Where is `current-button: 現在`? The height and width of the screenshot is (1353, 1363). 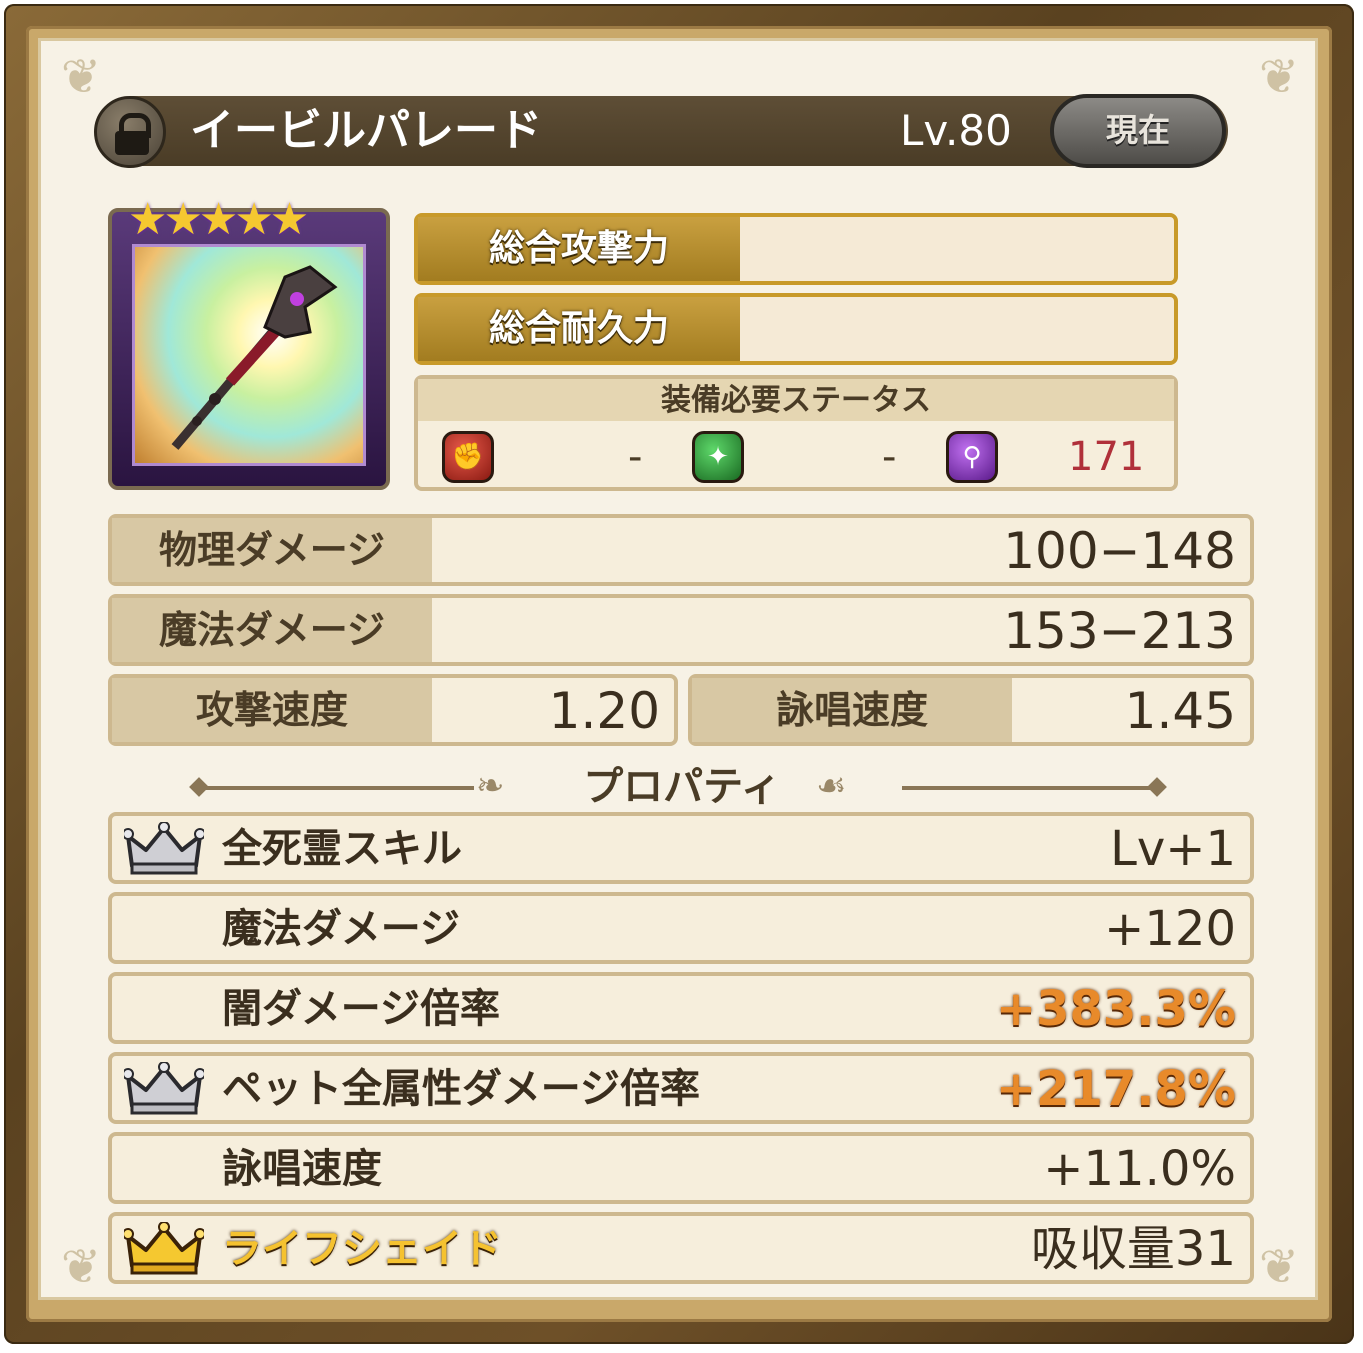
current-button: 現在 is located at coordinates (1138, 131).